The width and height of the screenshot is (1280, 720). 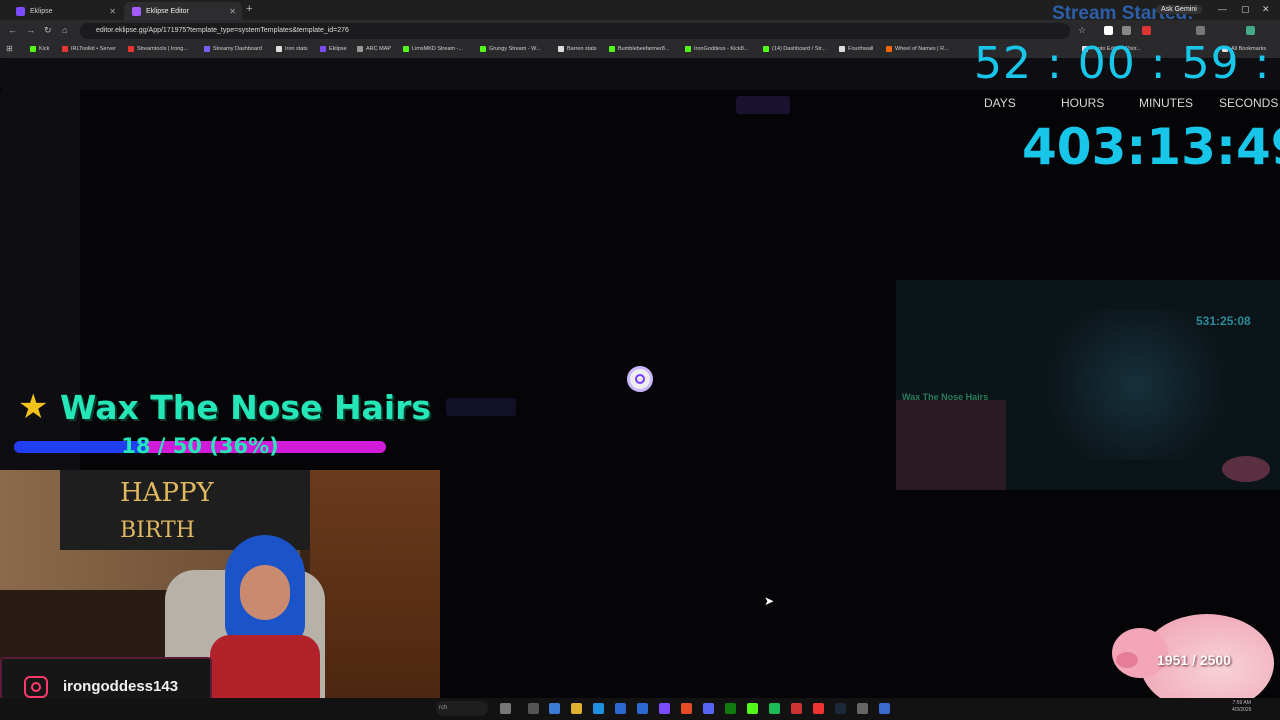 What do you see at coordinates (65, 11) in the screenshot?
I see `tab-eklipse: Eklipse ✕` at bounding box center [65, 11].